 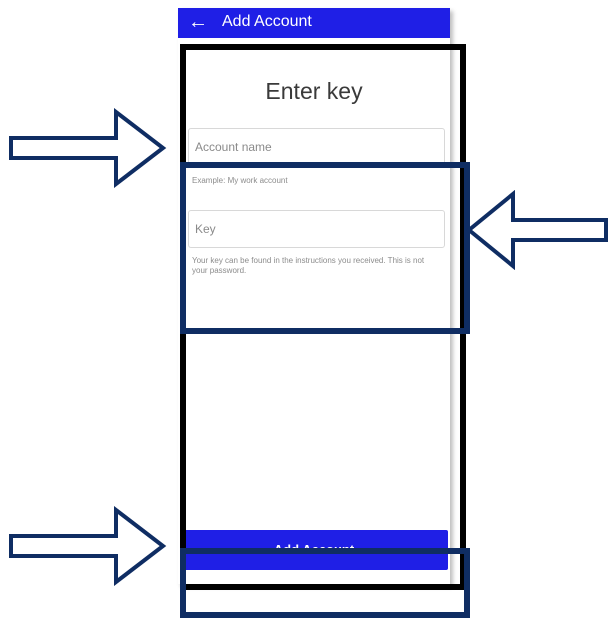 I want to click on app-bar: ← Add Account, so click(x=314, y=23).